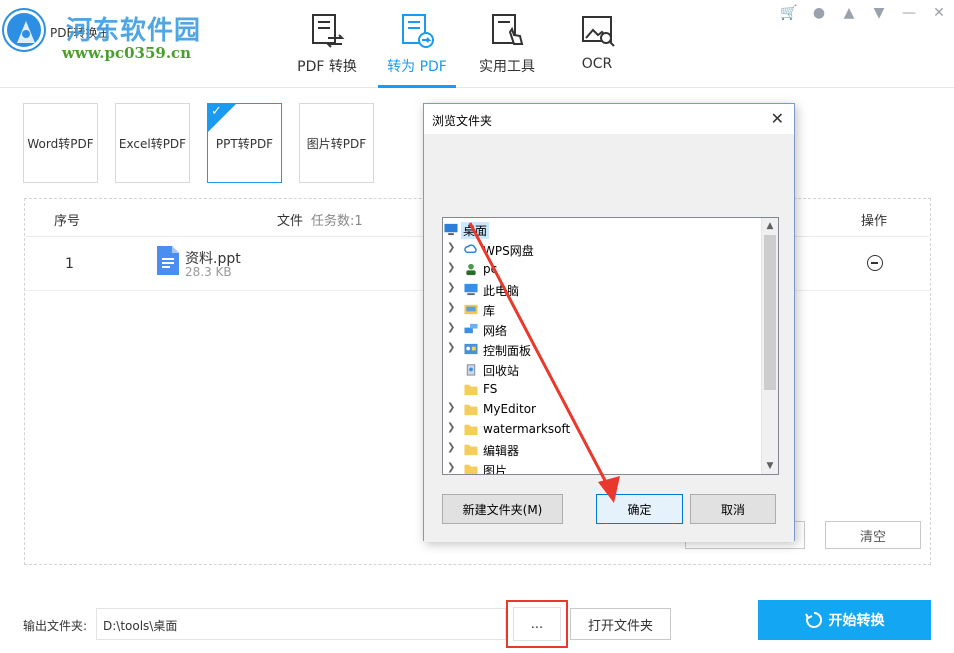 This screenshot has height=653, width=954. What do you see at coordinates (67, 221) in the screenshot?
I see `col-no: 序号` at bounding box center [67, 221].